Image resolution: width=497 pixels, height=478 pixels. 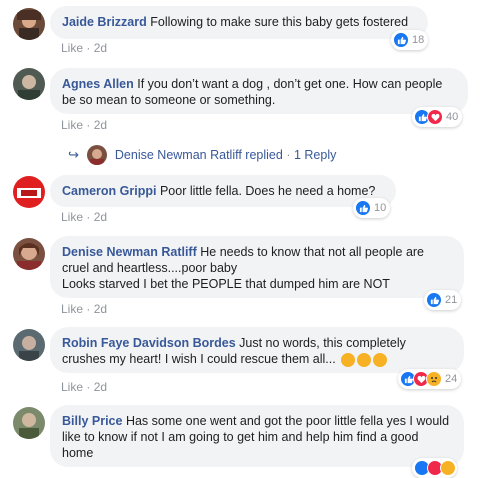 I want to click on reaction-summary: 21, so click(x=443, y=300).